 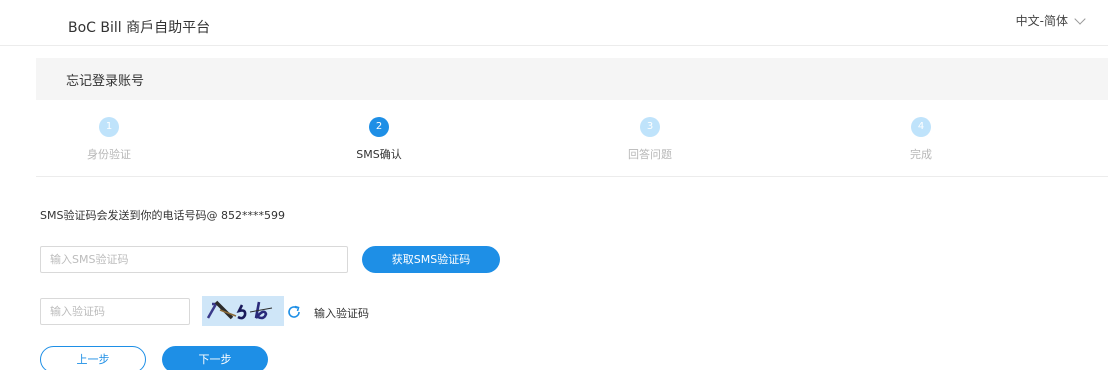 I want to click on sms-info-text: SMS验证码会发送到你的电话号码@ 852****599, so click(x=162, y=215).